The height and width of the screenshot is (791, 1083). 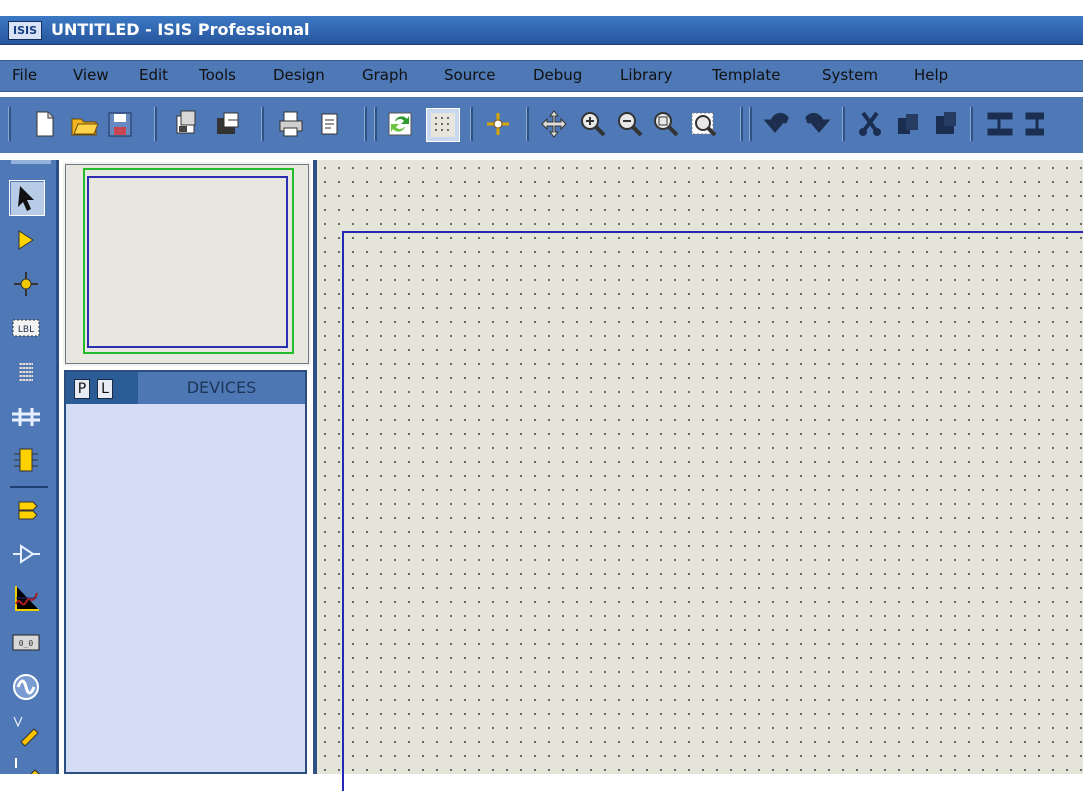 What do you see at coordinates (816, 124) in the screenshot?
I see `redo-icon` at bounding box center [816, 124].